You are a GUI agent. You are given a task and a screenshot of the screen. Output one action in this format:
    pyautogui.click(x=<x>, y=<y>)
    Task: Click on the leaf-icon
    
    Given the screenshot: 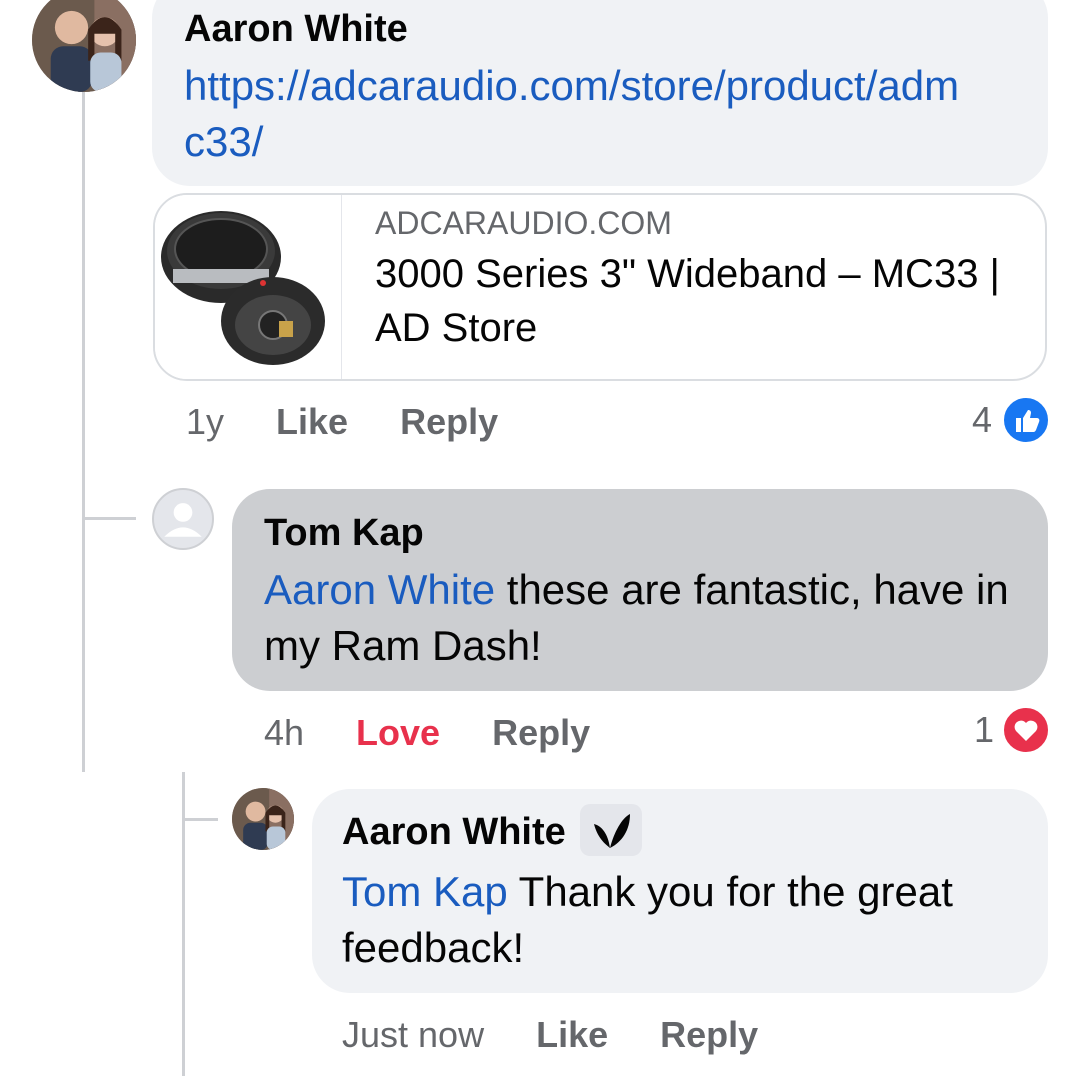 What is the action you would take?
    pyautogui.click(x=610, y=830)
    